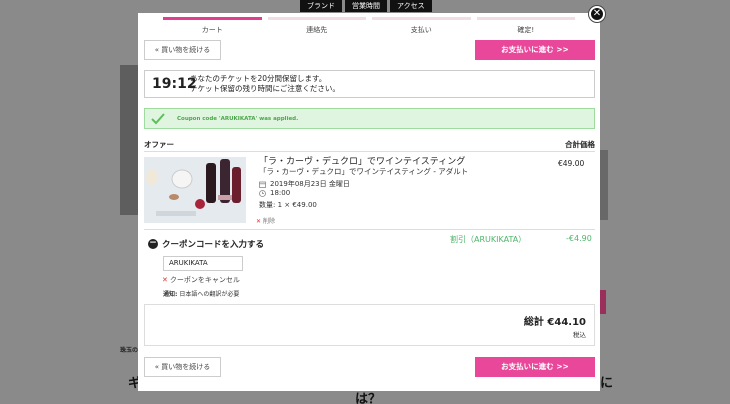 The image size is (730, 404). Describe the element at coordinates (535, 50) in the screenshot. I see `proceed-payment-button: お支払いに進む >>` at that location.